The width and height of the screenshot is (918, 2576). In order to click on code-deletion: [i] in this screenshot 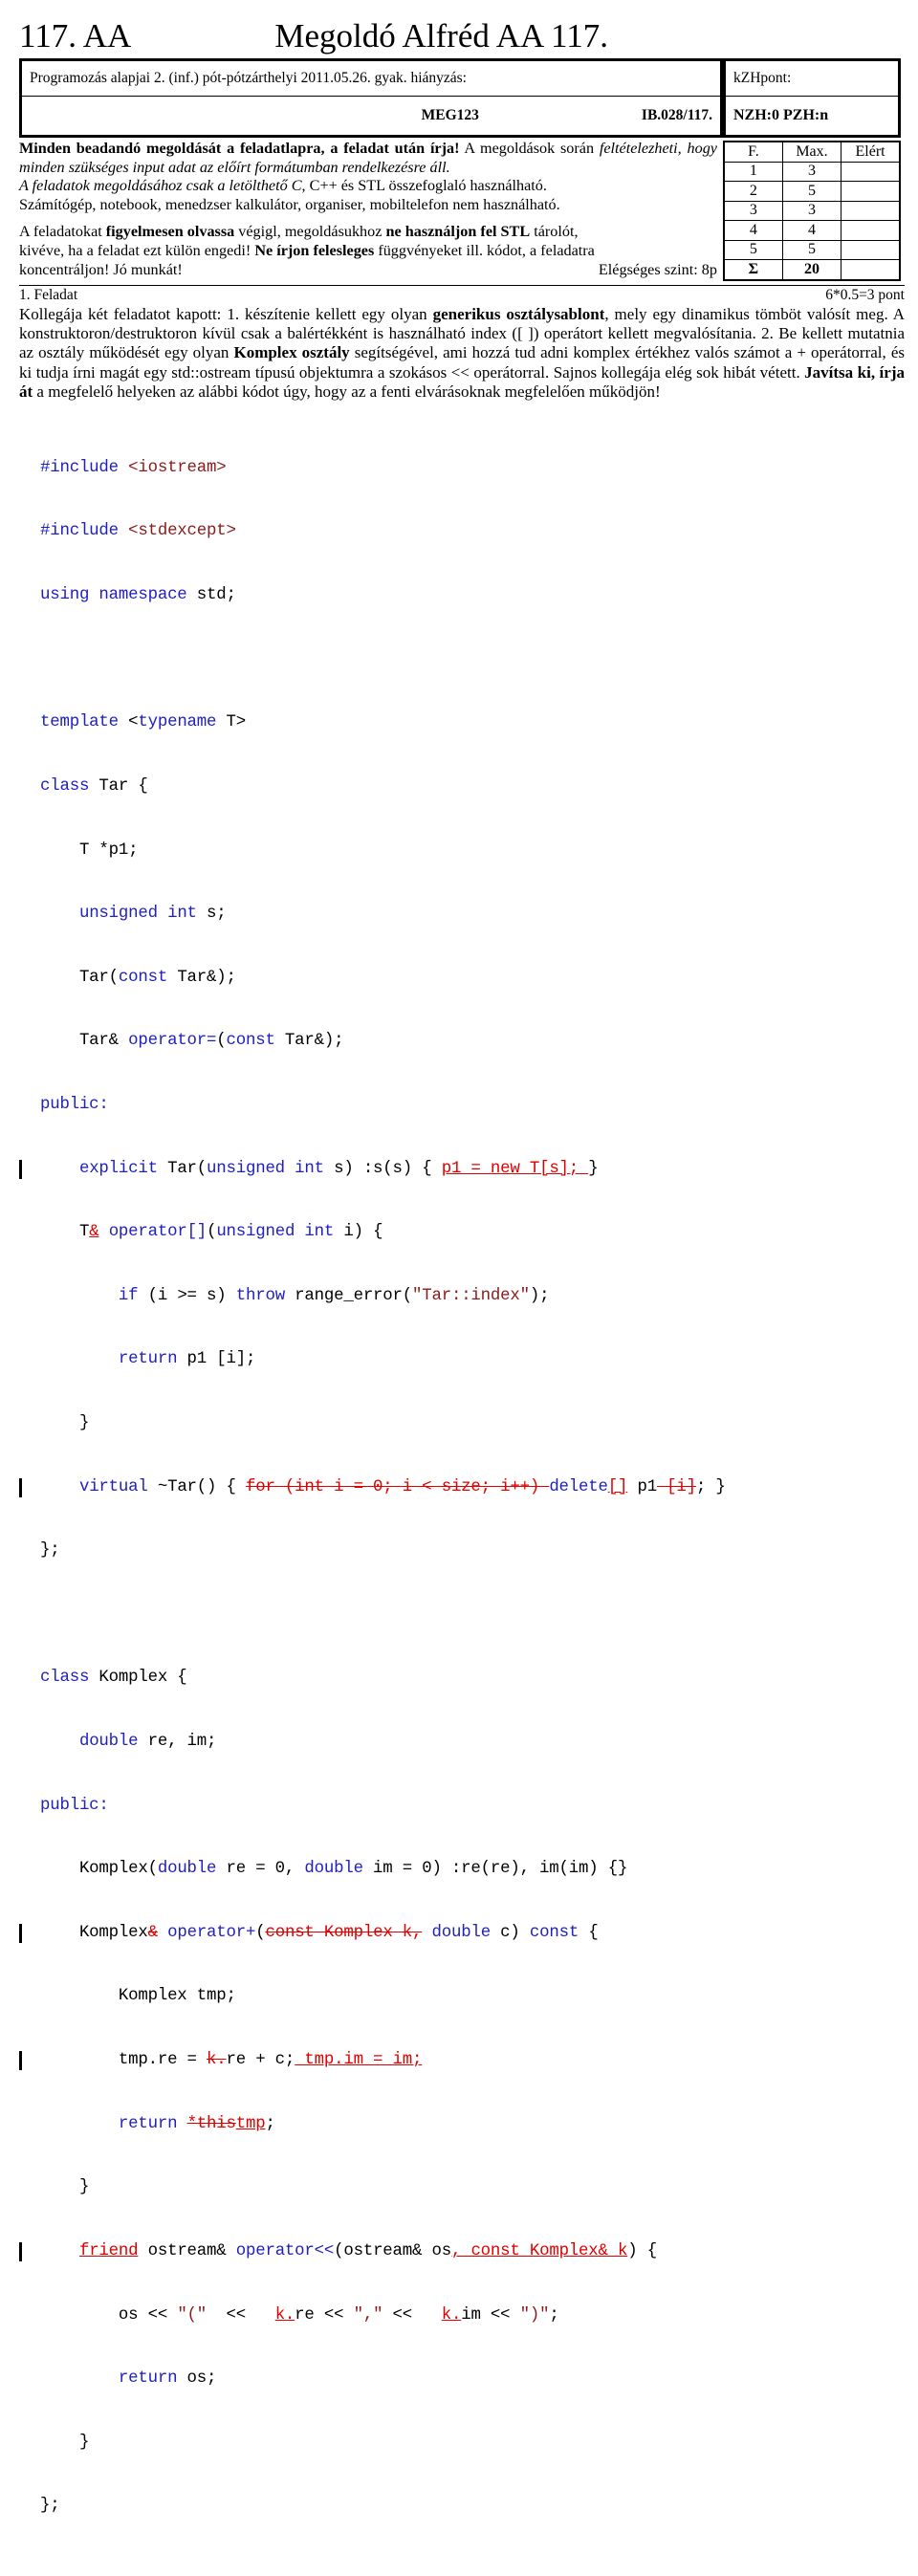, I will do `click(676, 1486)`.